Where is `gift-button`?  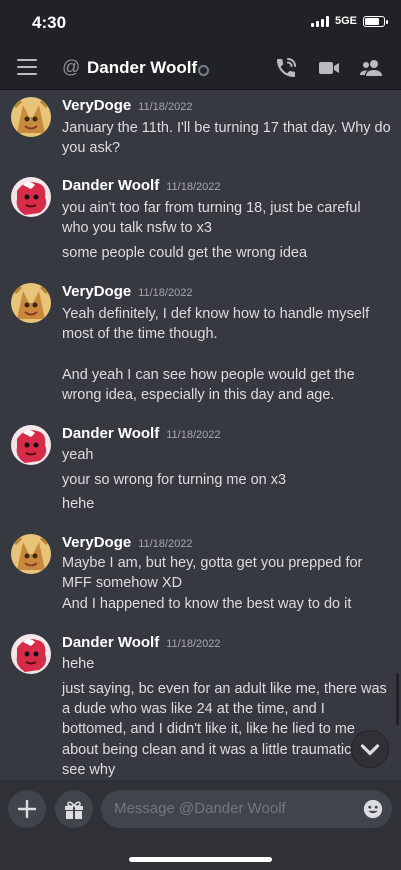
gift-button is located at coordinates (74, 809).